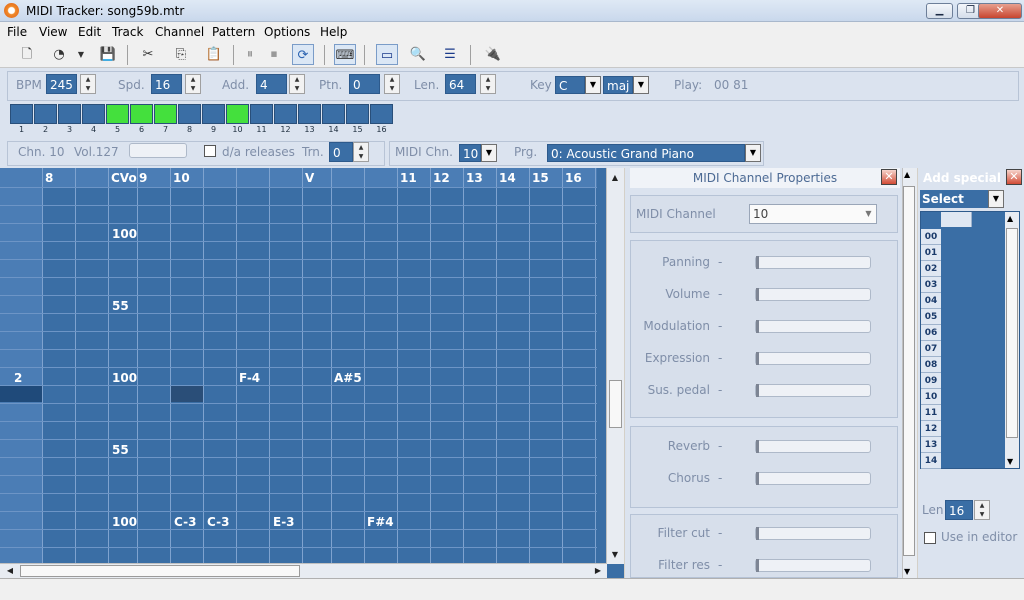  I want to click on grid-column-header: 8, so click(49, 178).